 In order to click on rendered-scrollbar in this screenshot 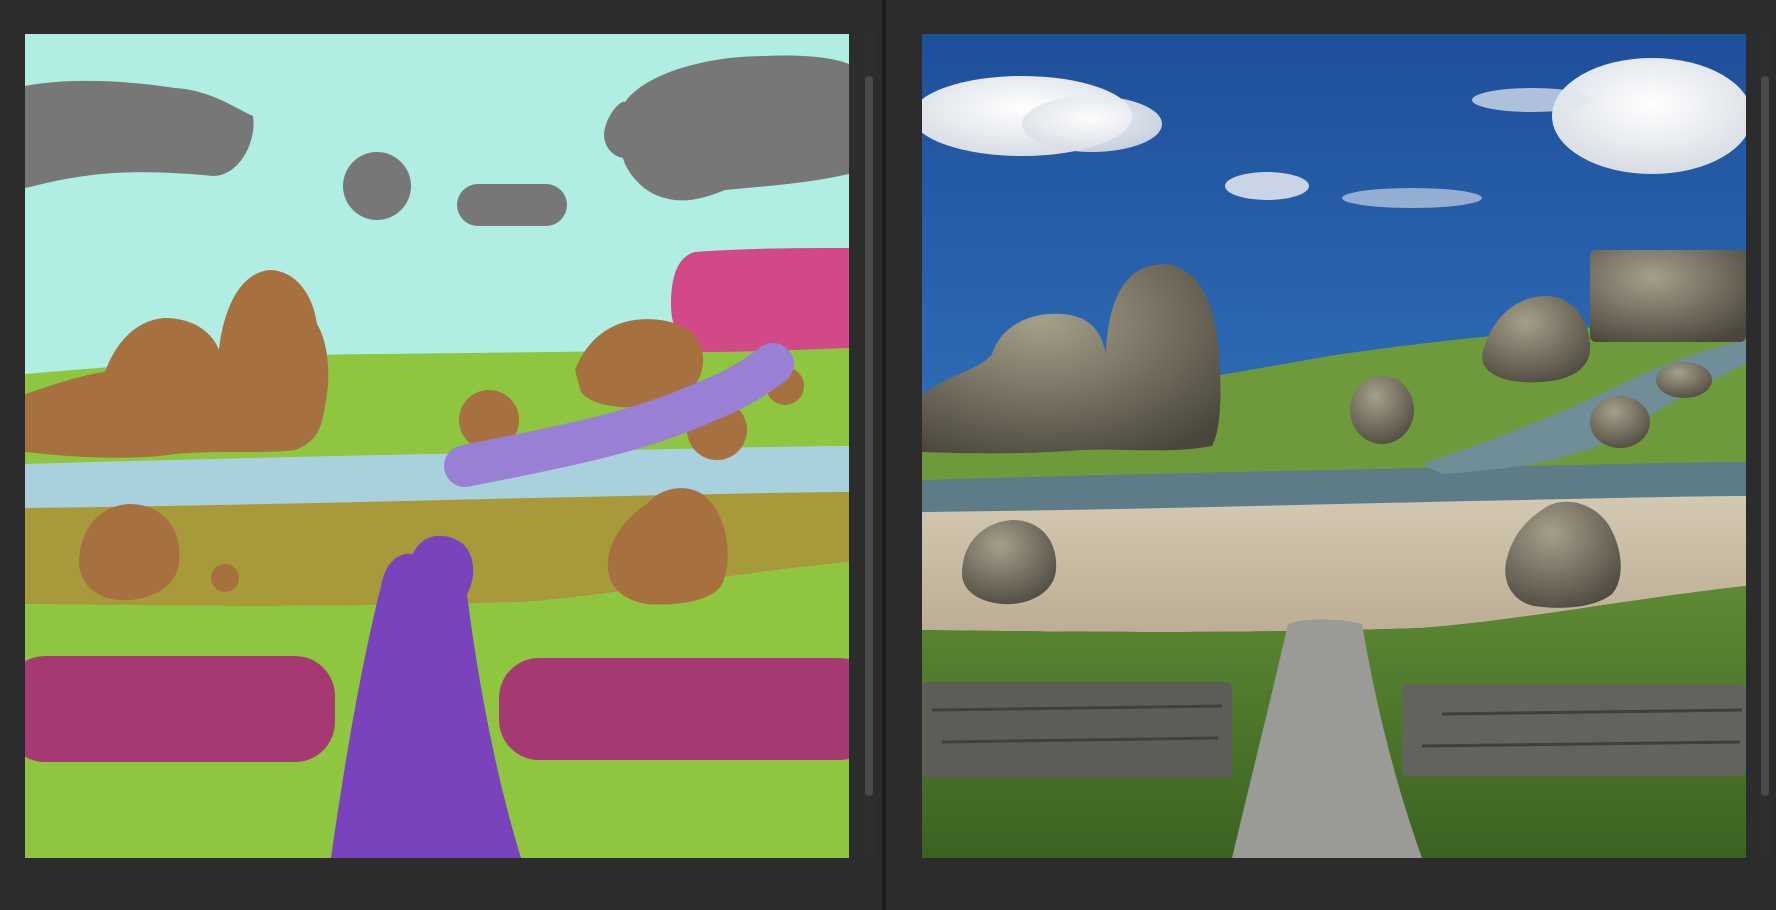, I will do `click(1765, 446)`.